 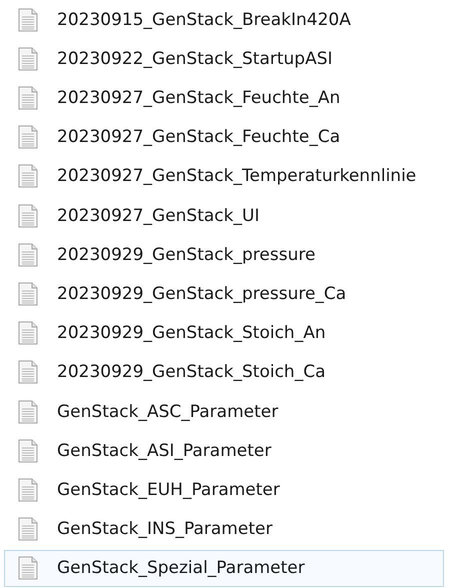 I want to click on file-item: 20230929_GenStack_Stoich_An, so click(x=224, y=333).